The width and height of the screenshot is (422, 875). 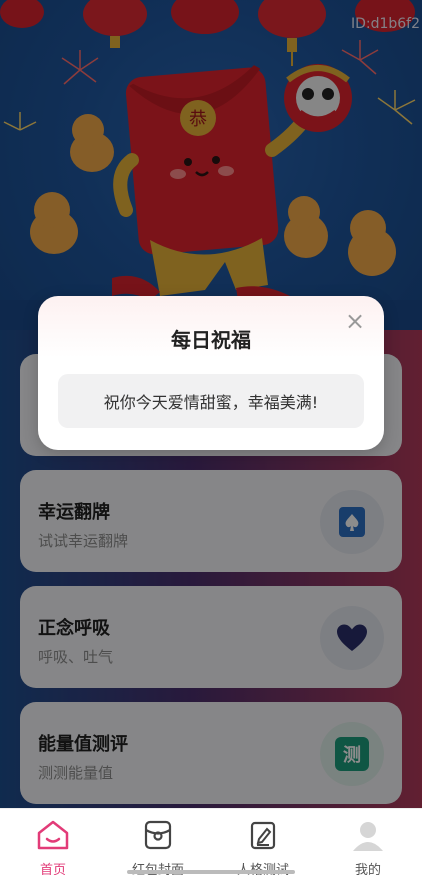 I want to click on red-packet-icon, so click(x=158, y=835).